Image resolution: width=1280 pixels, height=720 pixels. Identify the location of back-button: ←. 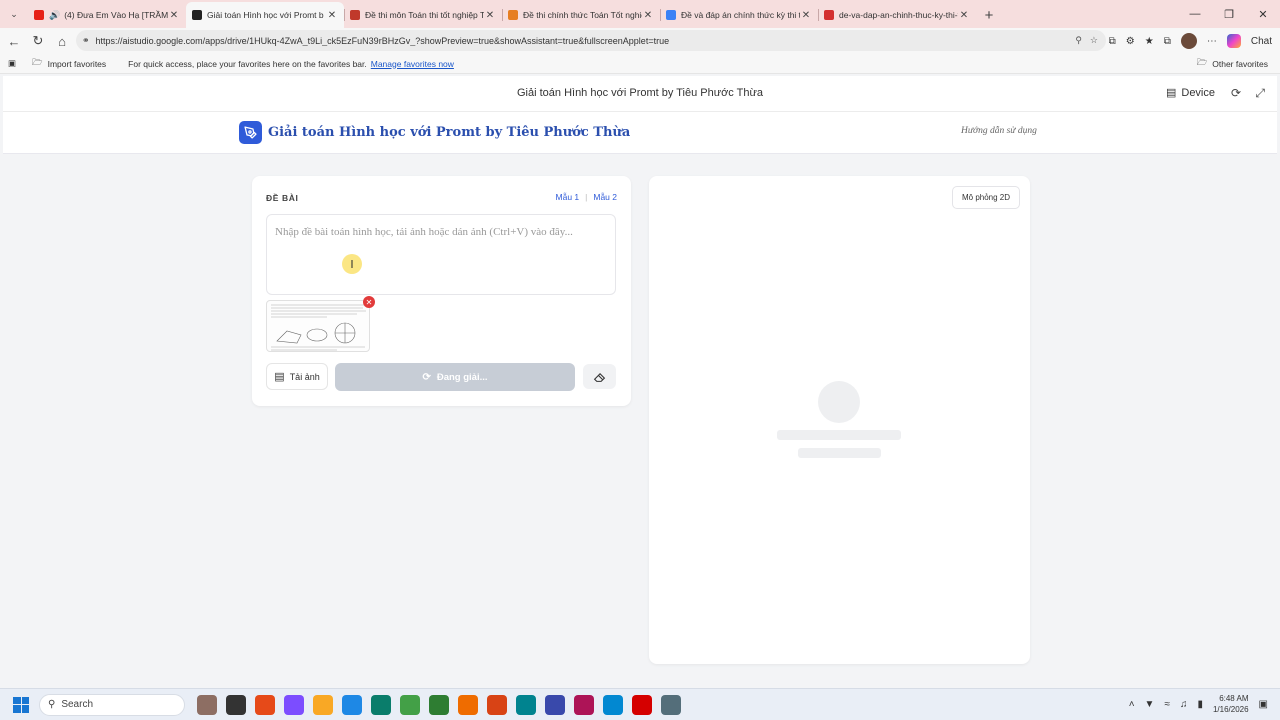
(14, 41).